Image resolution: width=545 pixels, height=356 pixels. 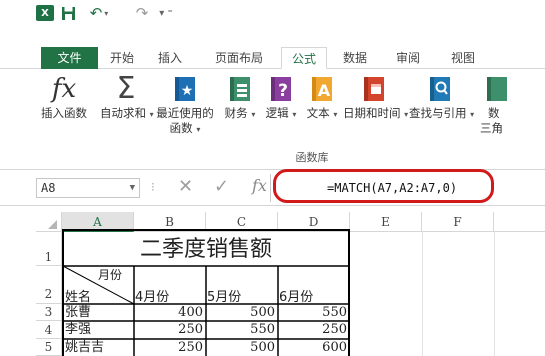 What do you see at coordinates (374, 89) in the screenshot?
I see `calendar-book-icon` at bounding box center [374, 89].